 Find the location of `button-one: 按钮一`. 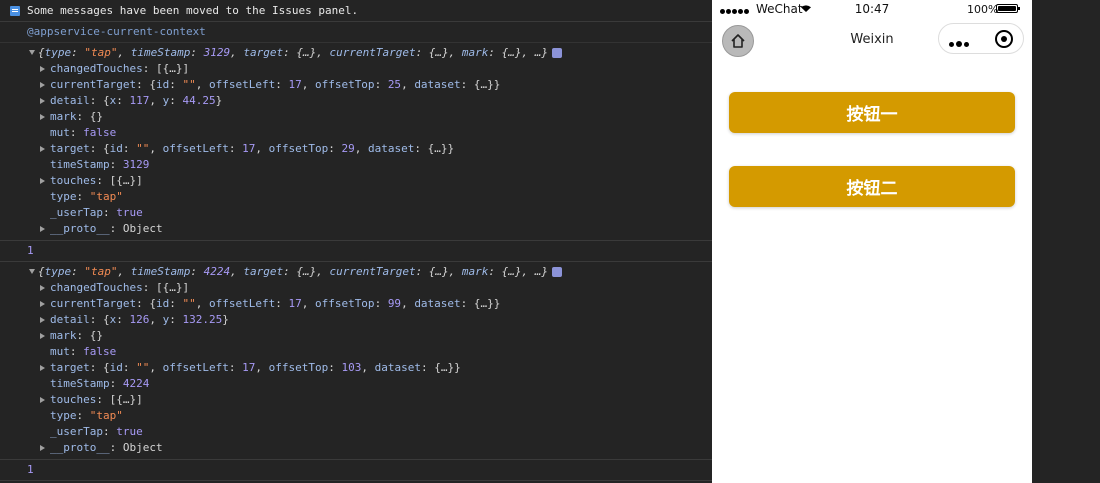

button-one: 按钮一 is located at coordinates (872, 112).